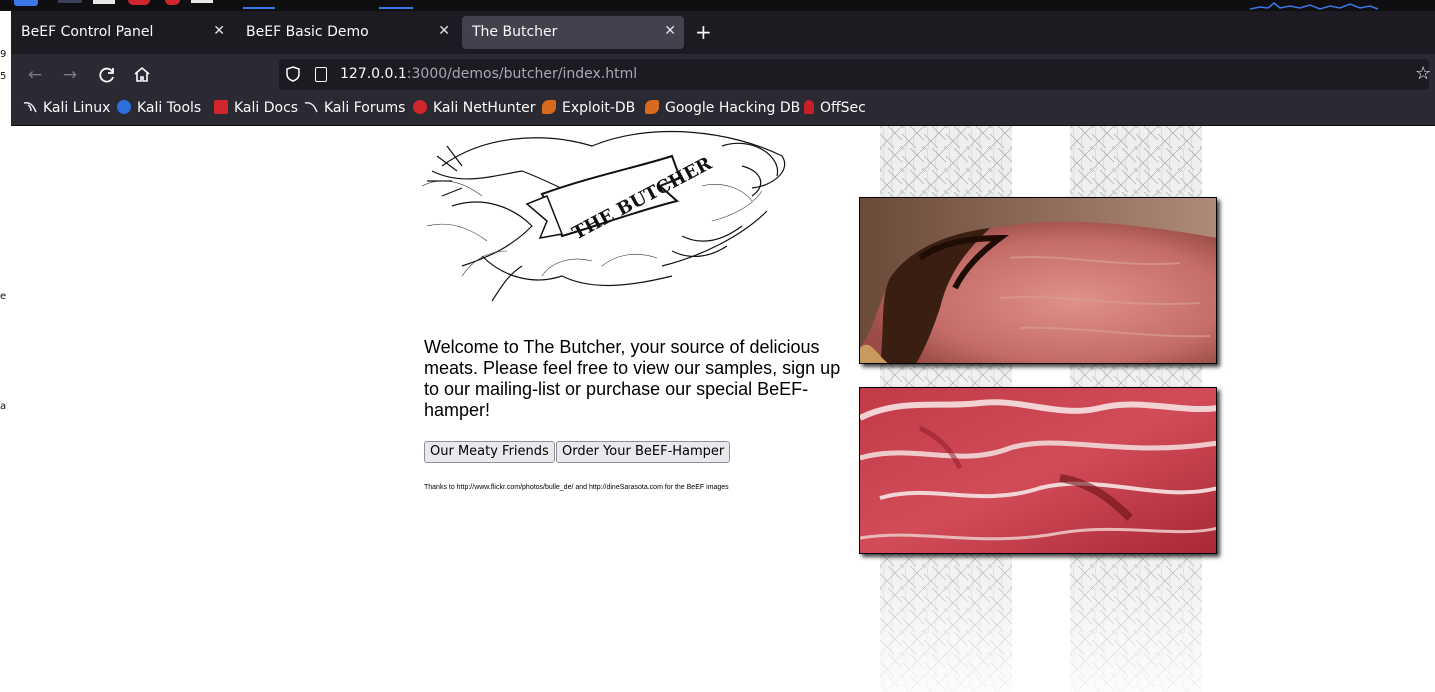  What do you see at coordinates (549, 107) in the screenshot?
I see `exploit-db-icon` at bounding box center [549, 107].